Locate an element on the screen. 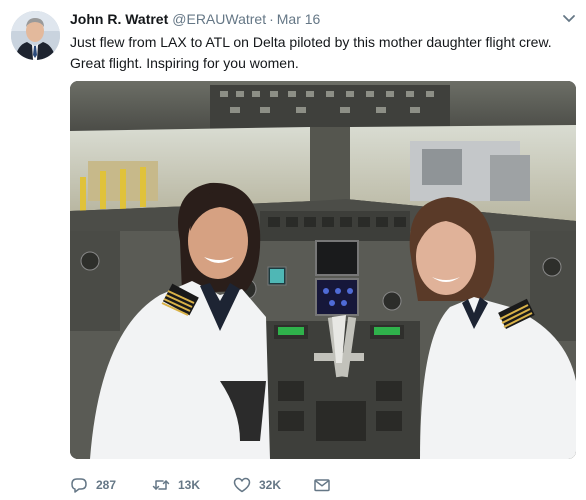  direct-message-button is located at coordinates (322, 485).